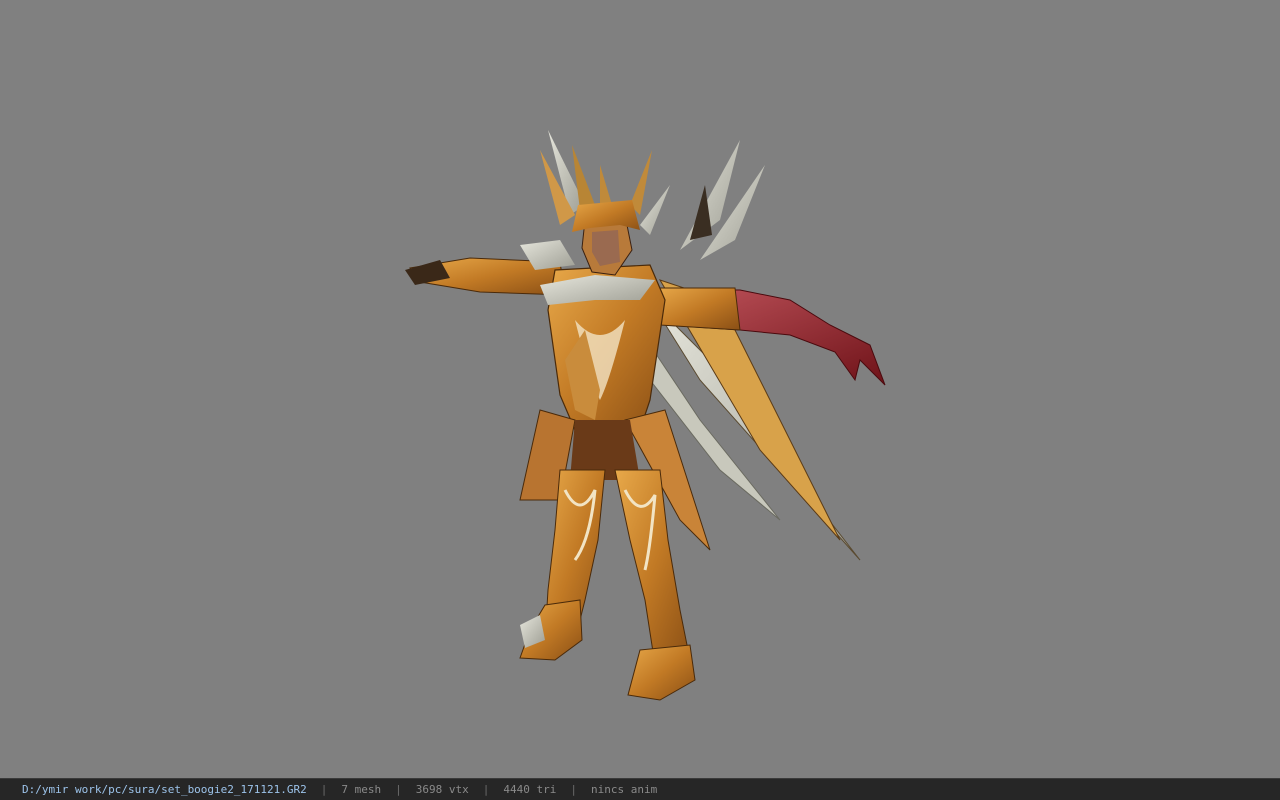 The image size is (1280, 800). Describe the element at coordinates (624, 789) in the screenshot. I see `animation-info: nincs anim` at that location.